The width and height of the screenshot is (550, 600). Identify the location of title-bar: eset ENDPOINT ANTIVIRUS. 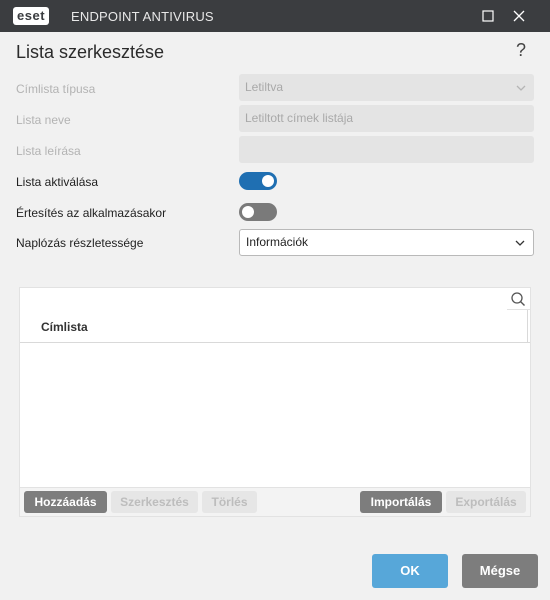
(275, 16).